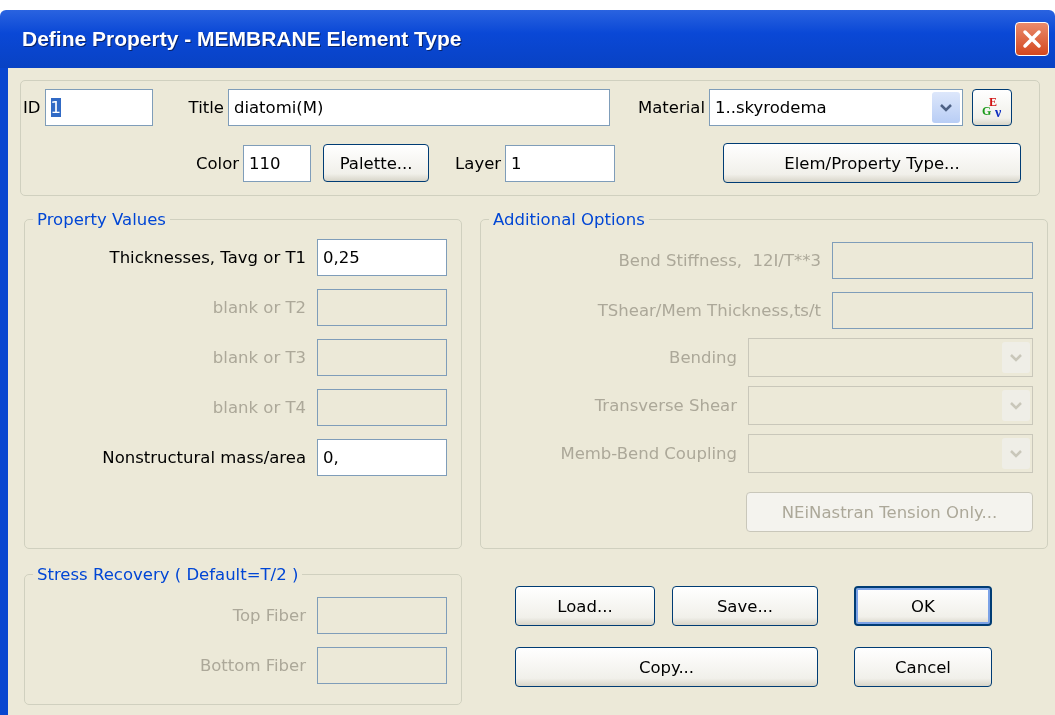 This screenshot has height=715, width=1055. What do you see at coordinates (836, 107) in the screenshot?
I see `material-dropdown: 1..skyrodema` at bounding box center [836, 107].